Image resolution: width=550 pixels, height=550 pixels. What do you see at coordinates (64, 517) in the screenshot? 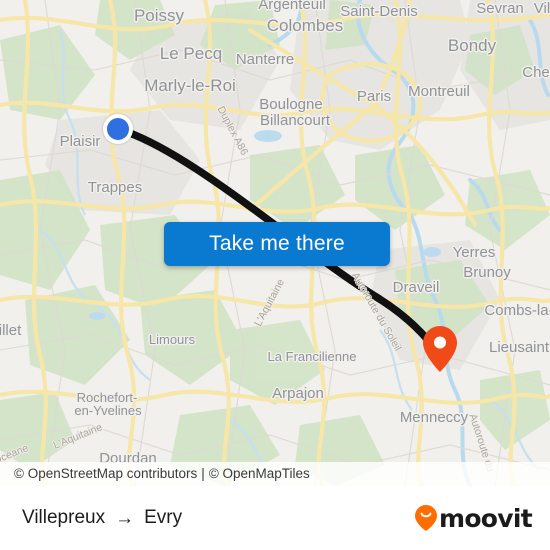
I see `route-origin-label: Villepreux` at bounding box center [64, 517].